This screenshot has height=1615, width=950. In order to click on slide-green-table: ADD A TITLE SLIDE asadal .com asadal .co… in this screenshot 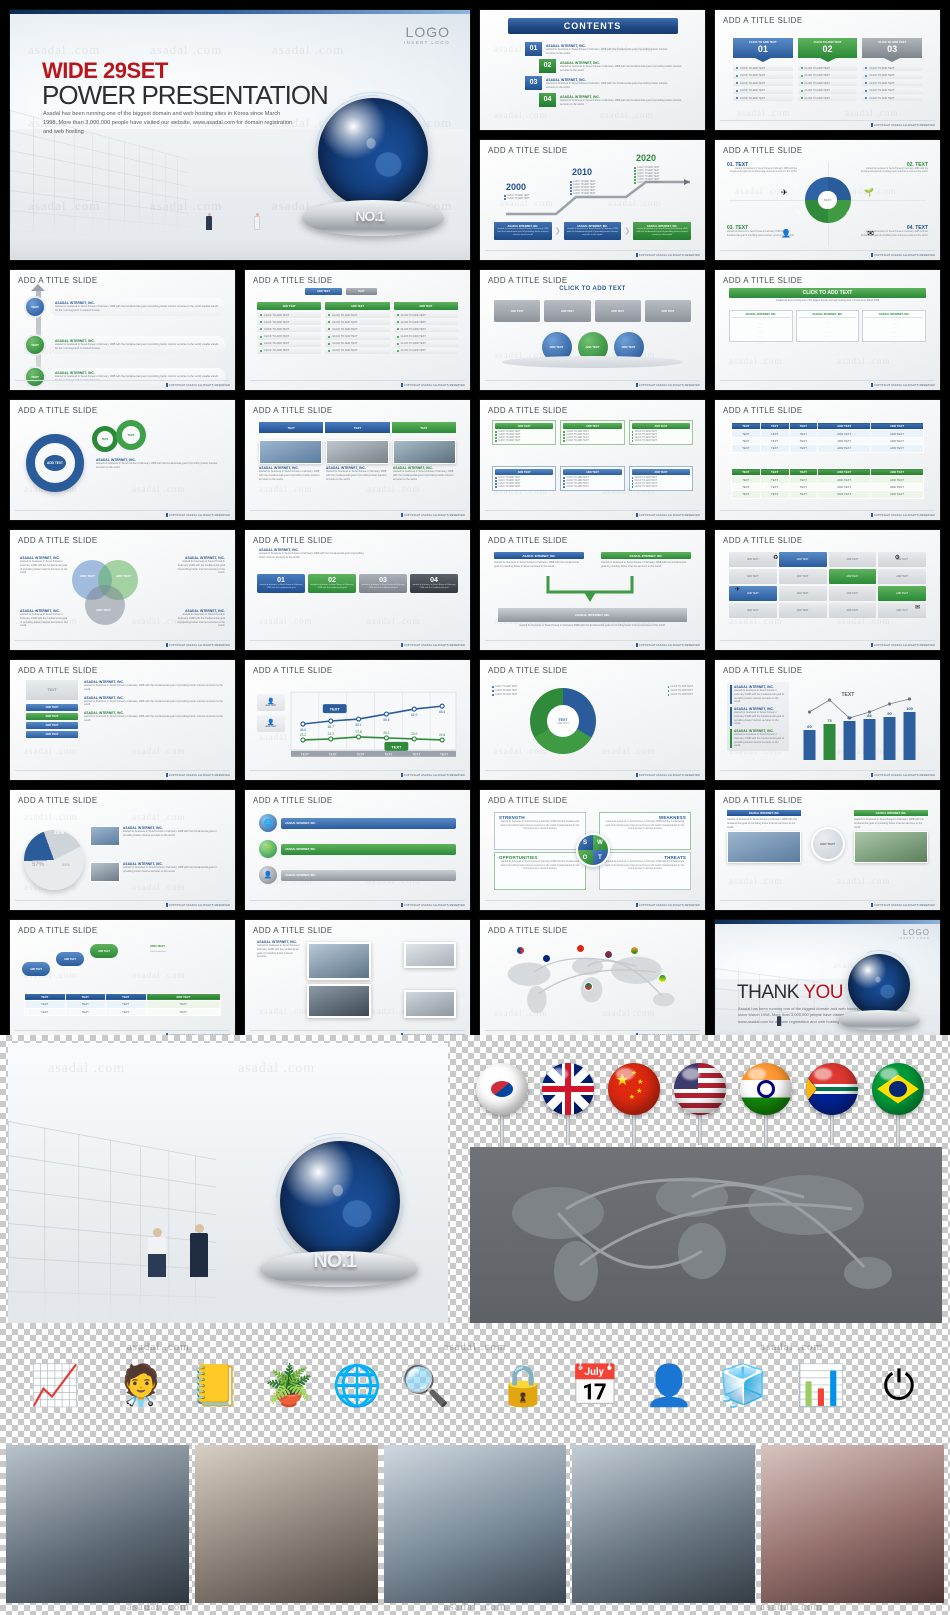, I will do `click(827, 330)`.